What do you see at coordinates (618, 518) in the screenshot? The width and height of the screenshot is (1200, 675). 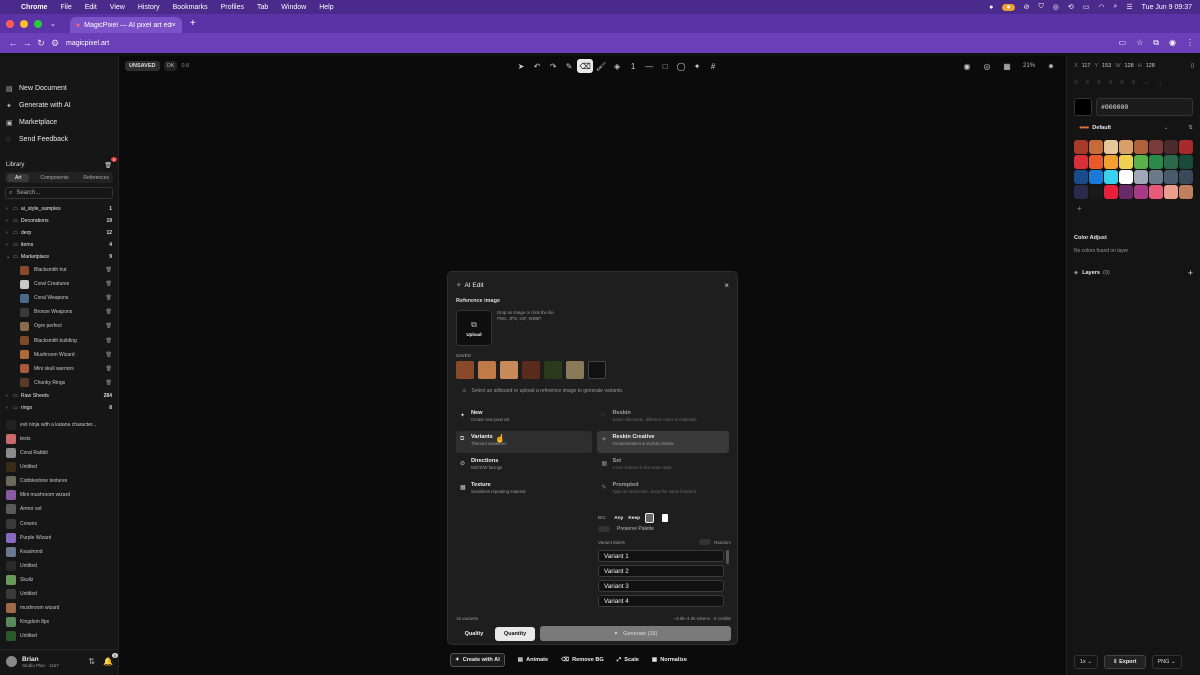 I see `bg-any-option: Any` at bounding box center [618, 518].